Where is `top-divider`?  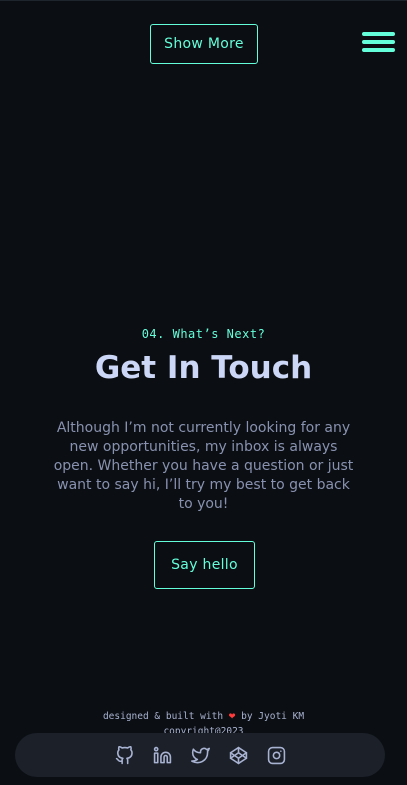
top-divider is located at coordinates (203, 0).